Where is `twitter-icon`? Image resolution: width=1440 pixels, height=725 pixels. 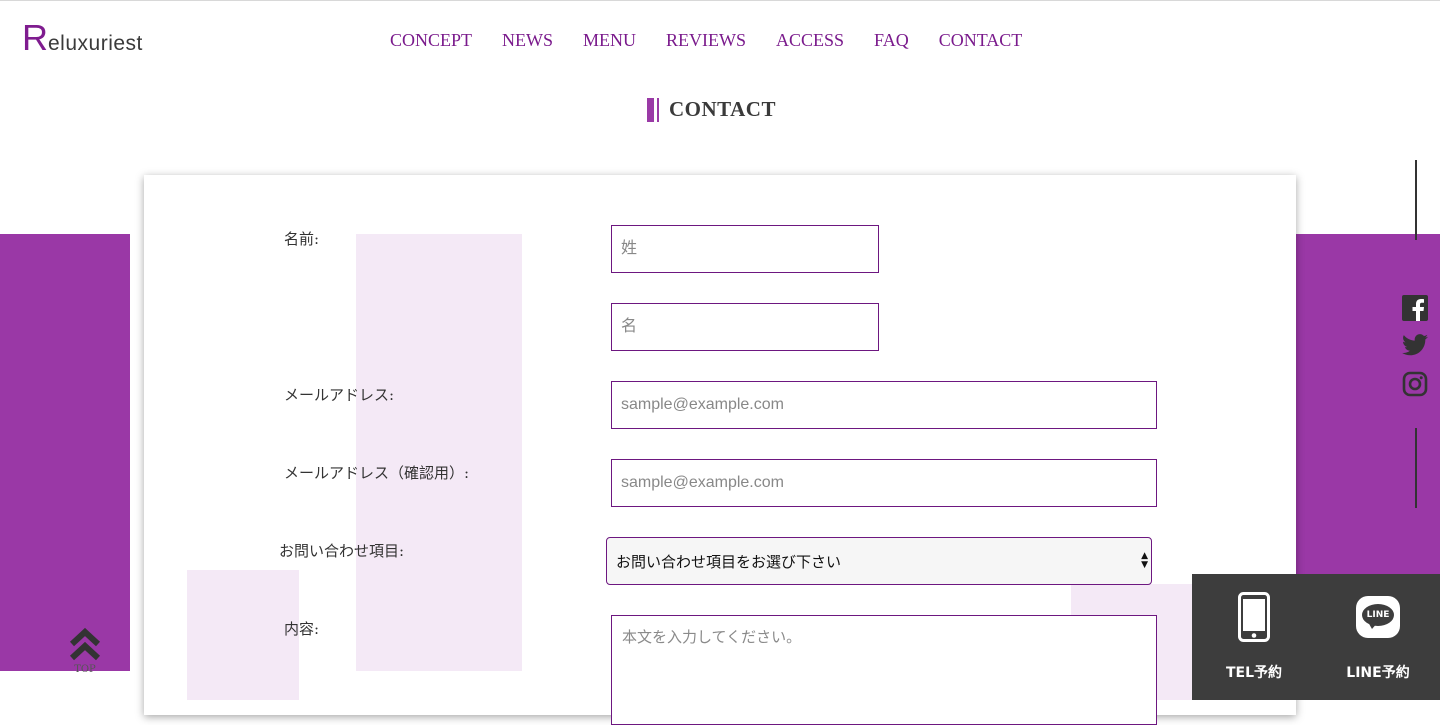
twitter-icon is located at coordinates (1415, 346).